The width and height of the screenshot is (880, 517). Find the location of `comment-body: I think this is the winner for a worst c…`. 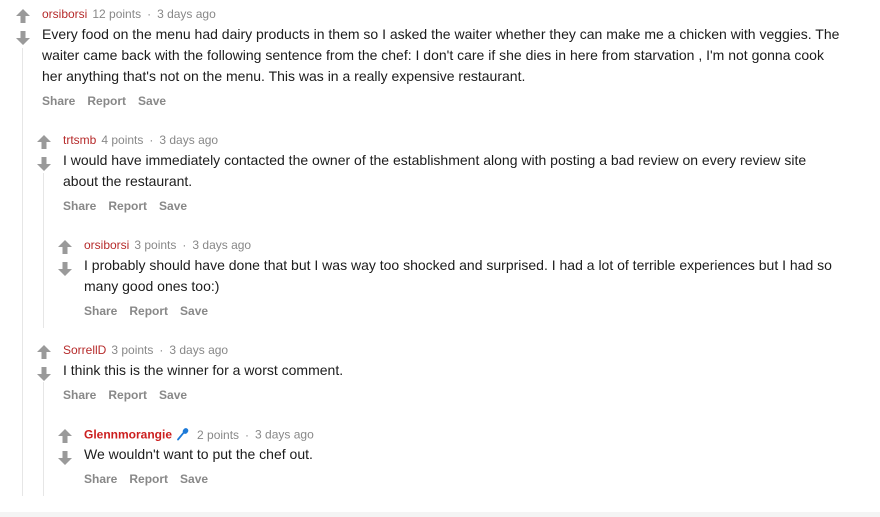

comment-body: I think this is the winner for a worst c… is located at coordinates (203, 370).